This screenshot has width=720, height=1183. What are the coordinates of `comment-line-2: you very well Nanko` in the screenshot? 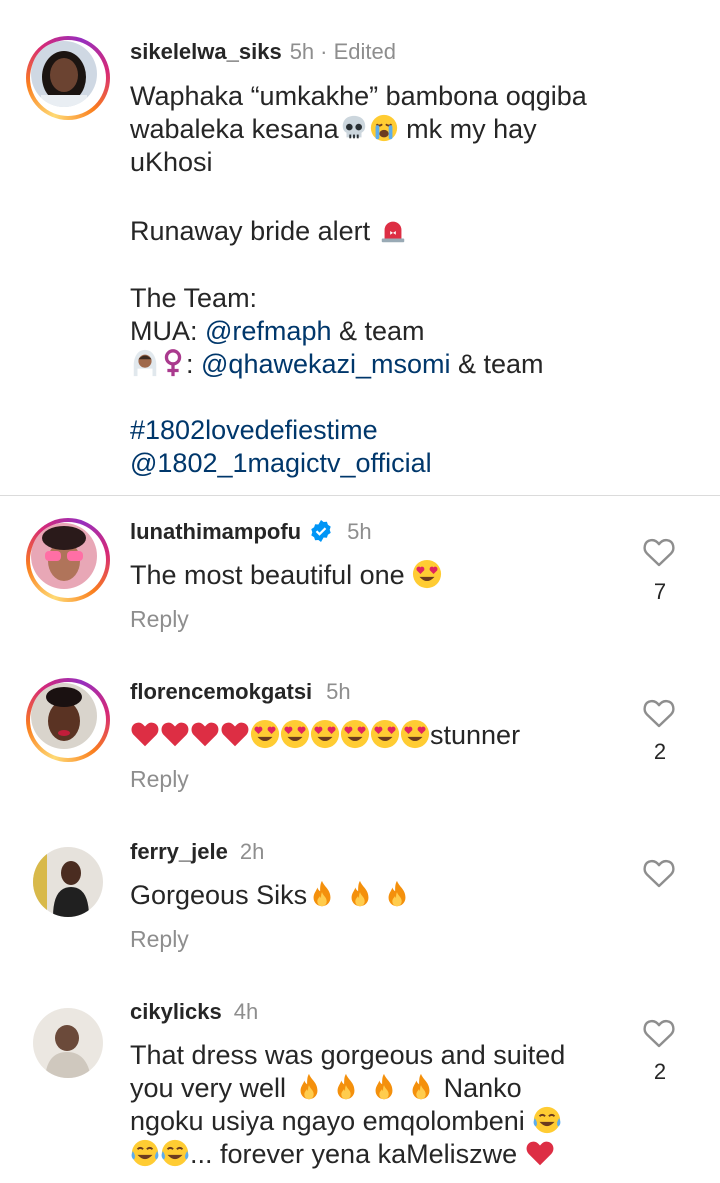 It's located at (326, 1087).